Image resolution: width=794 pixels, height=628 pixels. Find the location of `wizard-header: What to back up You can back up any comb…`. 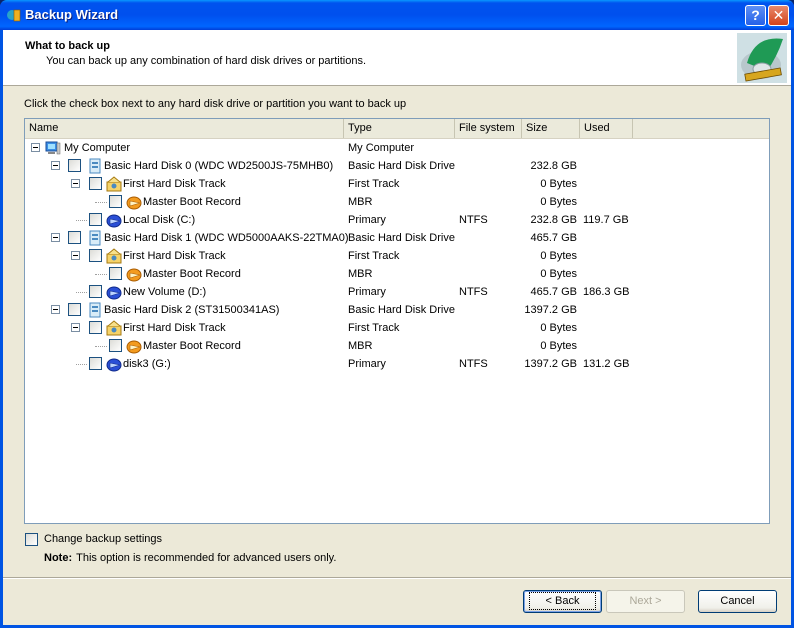

wizard-header: What to back up You can back up any comb… is located at coordinates (397, 58).